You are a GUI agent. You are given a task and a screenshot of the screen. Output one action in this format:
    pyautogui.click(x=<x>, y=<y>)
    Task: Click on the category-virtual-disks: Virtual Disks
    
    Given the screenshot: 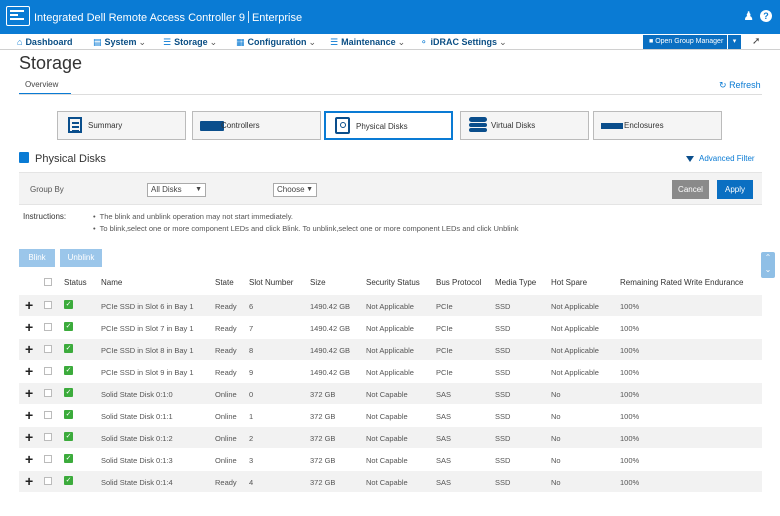 What is the action you would take?
    pyautogui.click(x=524, y=125)
    